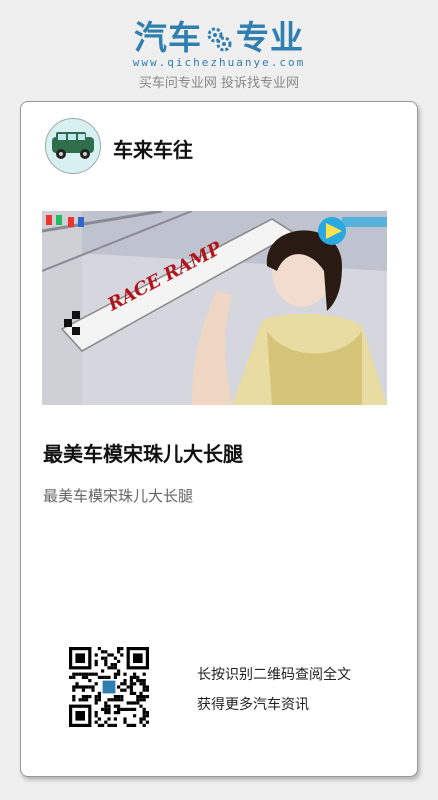  I want to click on site-header: 汽车 专业 www.qichezhuanye.com 买车问专业网 投诉找专业网, so click(219, 50).